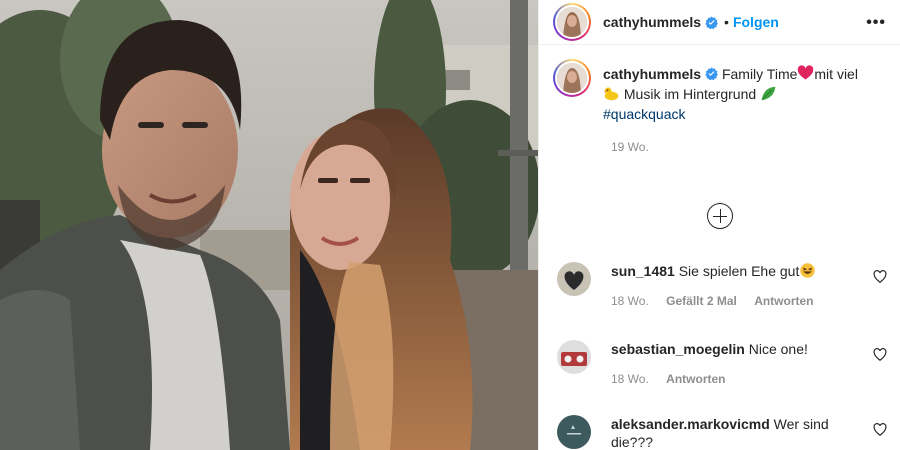 Image resolution: width=900 pixels, height=450 pixels. What do you see at coordinates (652, 22) in the screenshot?
I see `author-username: cathyhummels` at bounding box center [652, 22].